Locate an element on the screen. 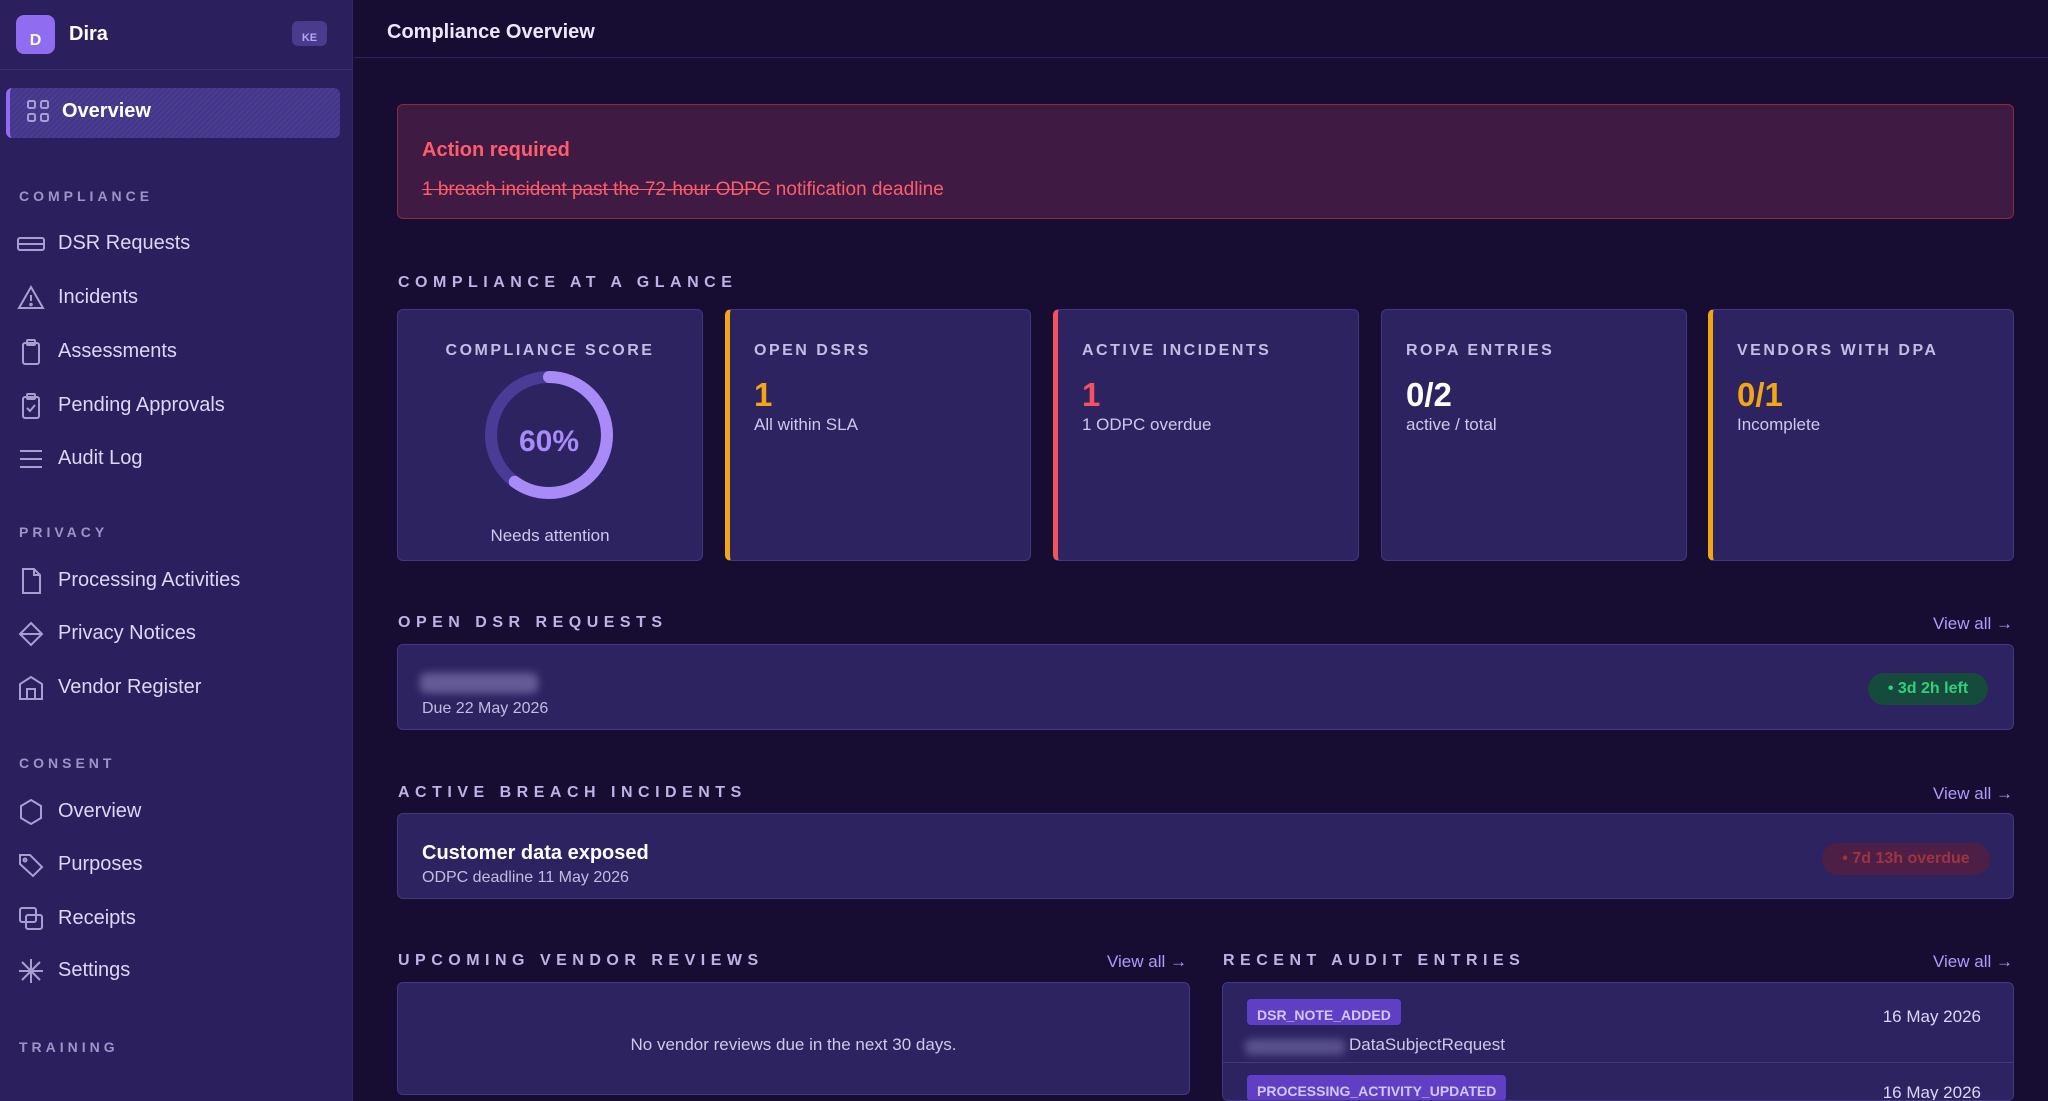  asterisk-icon is located at coordinates (31, 971).